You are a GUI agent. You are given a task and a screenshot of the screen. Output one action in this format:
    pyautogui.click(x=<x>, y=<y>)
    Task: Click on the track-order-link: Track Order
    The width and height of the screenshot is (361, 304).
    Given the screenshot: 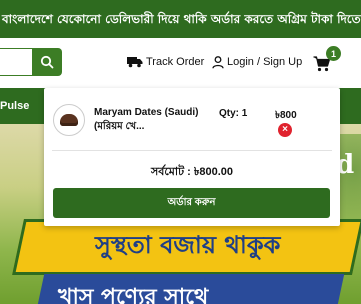 What is the action you would take?
    pyautogui.click(x=165, y=62)
    